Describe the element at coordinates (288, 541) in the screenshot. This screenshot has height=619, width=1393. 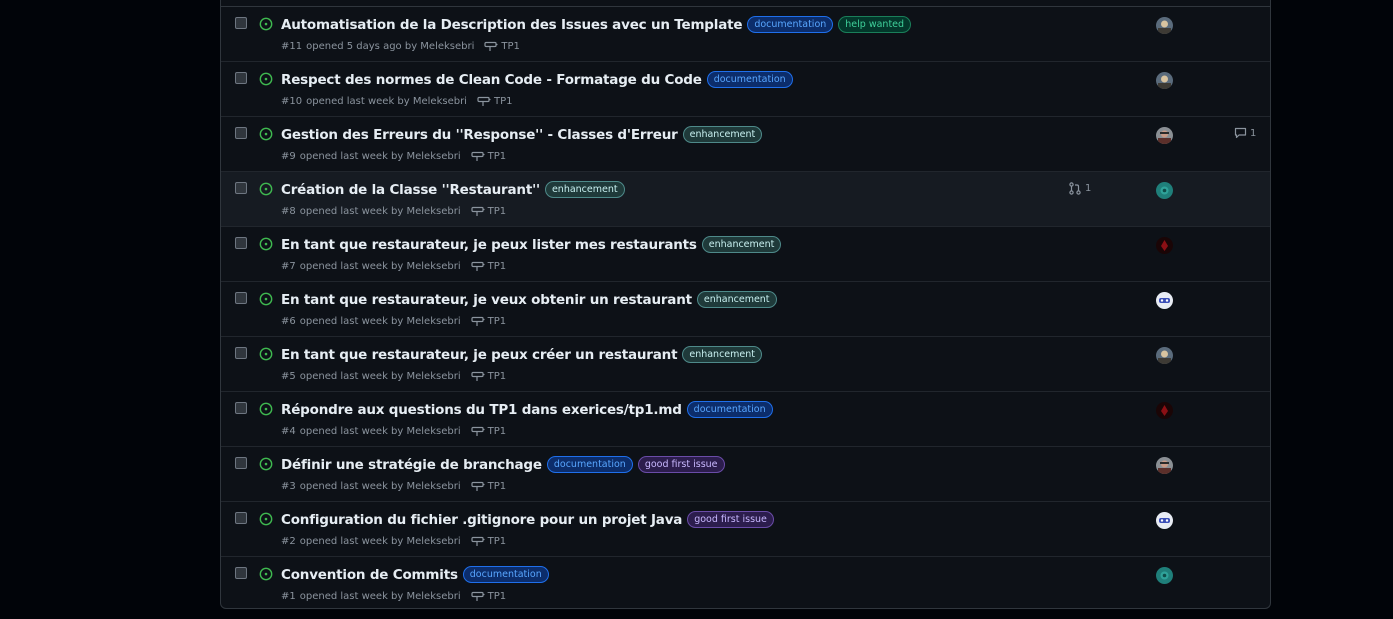
I see `issue-number: #2` at that location.